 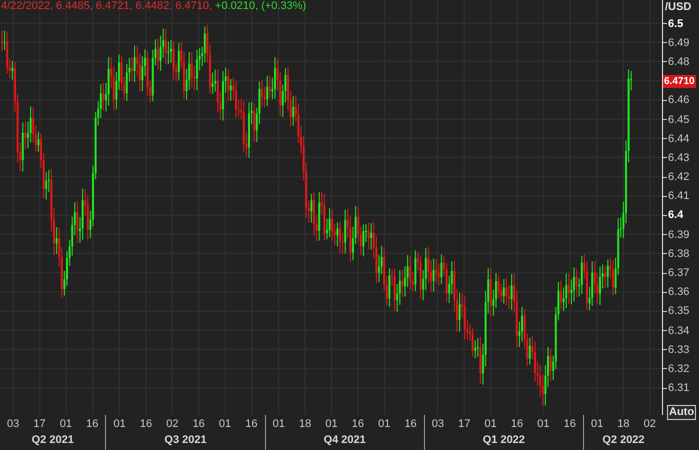 What do you see at coordinates (679, 158) in the screenshot?
I see `axis-label: 6.43` at bounding box center [679, 158].